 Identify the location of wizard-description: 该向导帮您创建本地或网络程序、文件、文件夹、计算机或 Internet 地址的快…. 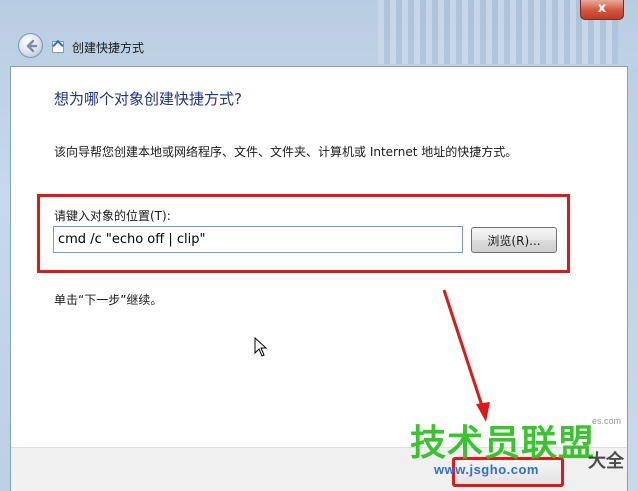
(286, 152).